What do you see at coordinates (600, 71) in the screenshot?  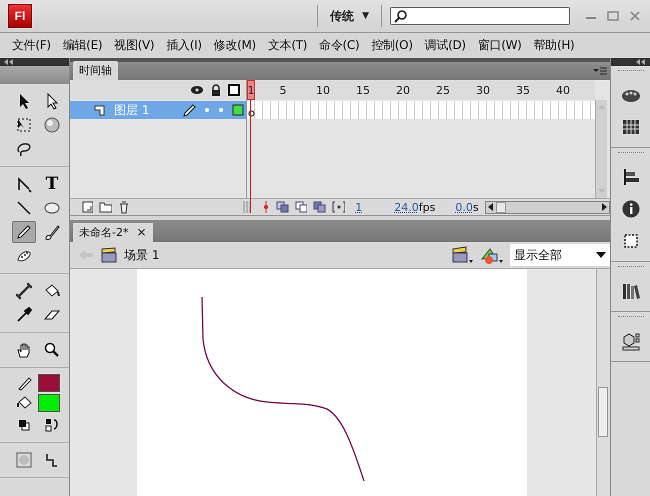 I see `panel-menu-icon` at bounding box center [600, 71].